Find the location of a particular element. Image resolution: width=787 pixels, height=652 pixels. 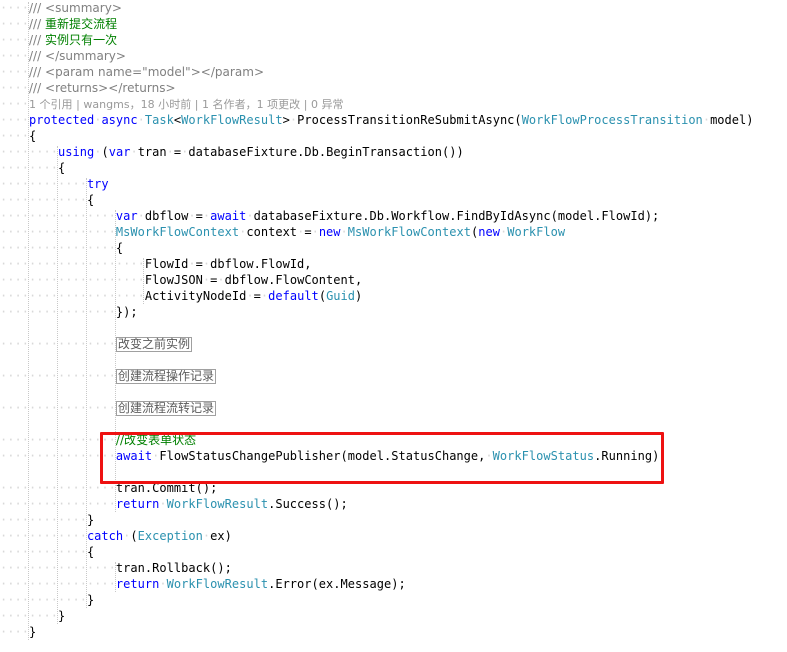

code-line: ············try is located at coordinates (393, 184).